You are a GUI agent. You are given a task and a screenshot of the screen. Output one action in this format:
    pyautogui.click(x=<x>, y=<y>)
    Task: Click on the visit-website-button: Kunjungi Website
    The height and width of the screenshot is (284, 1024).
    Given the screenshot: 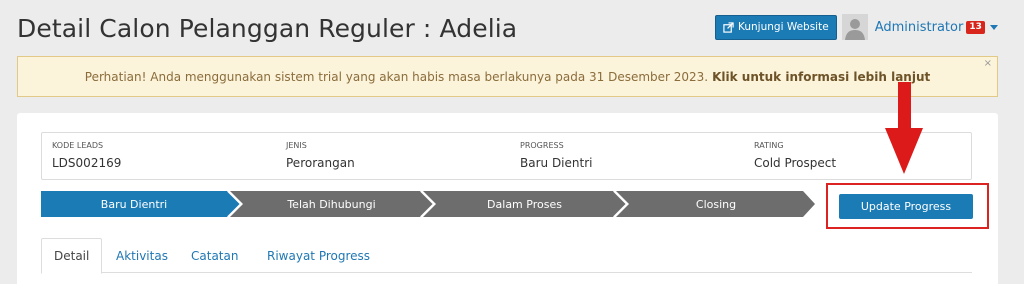 What is the action you would take?
    pyautogui.click(x=776, y=27)
    